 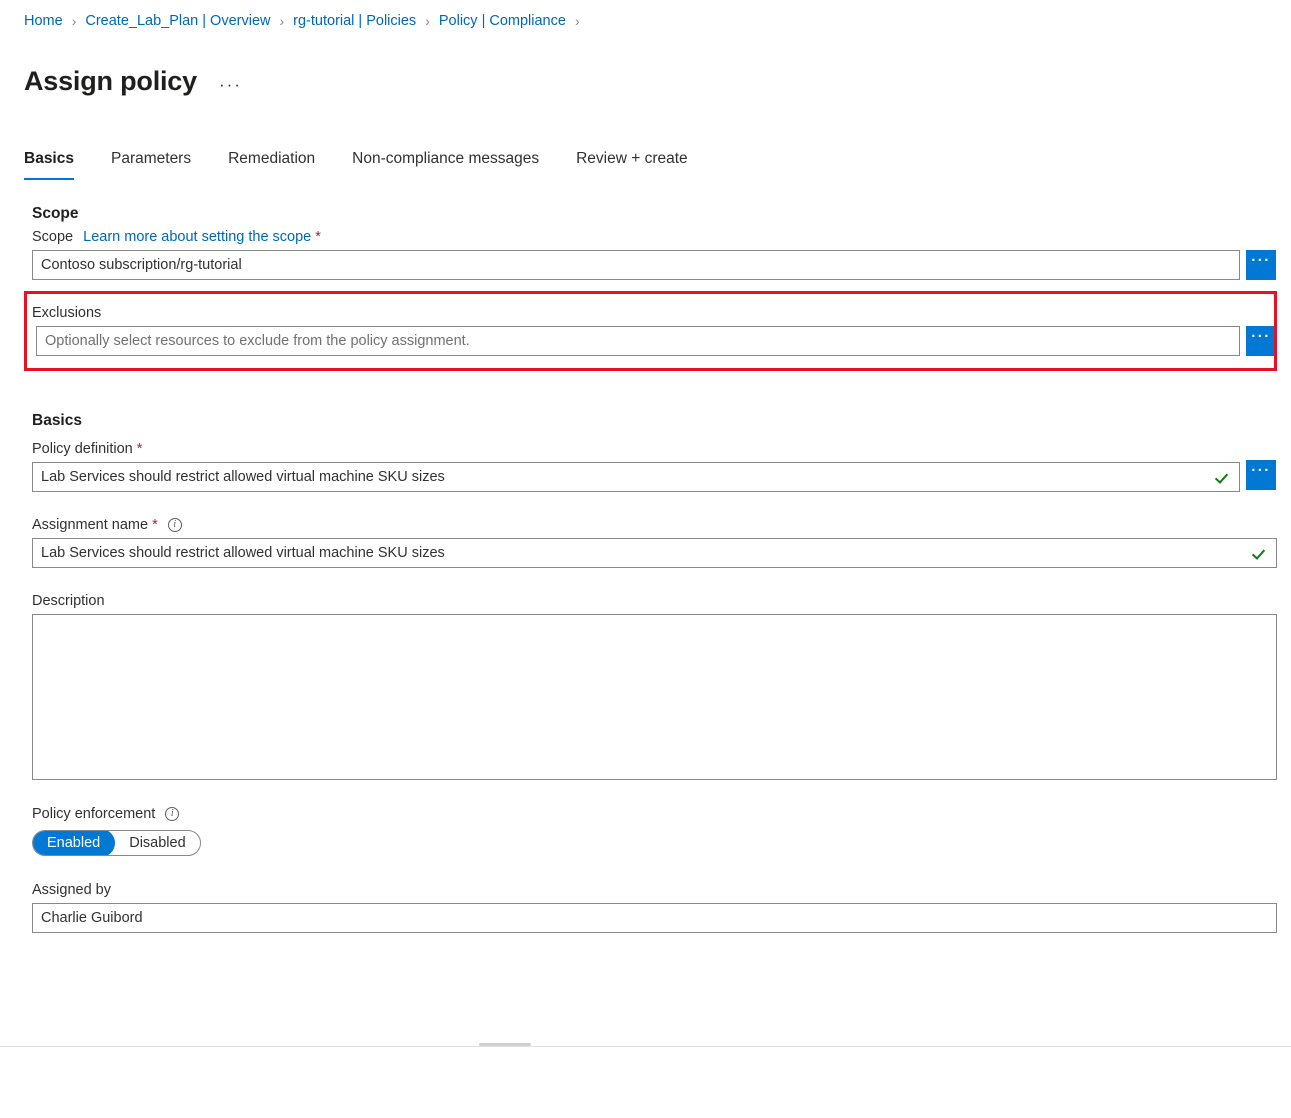 I want to click on basics-section-heading: Basics, so click(x=57, y=420).